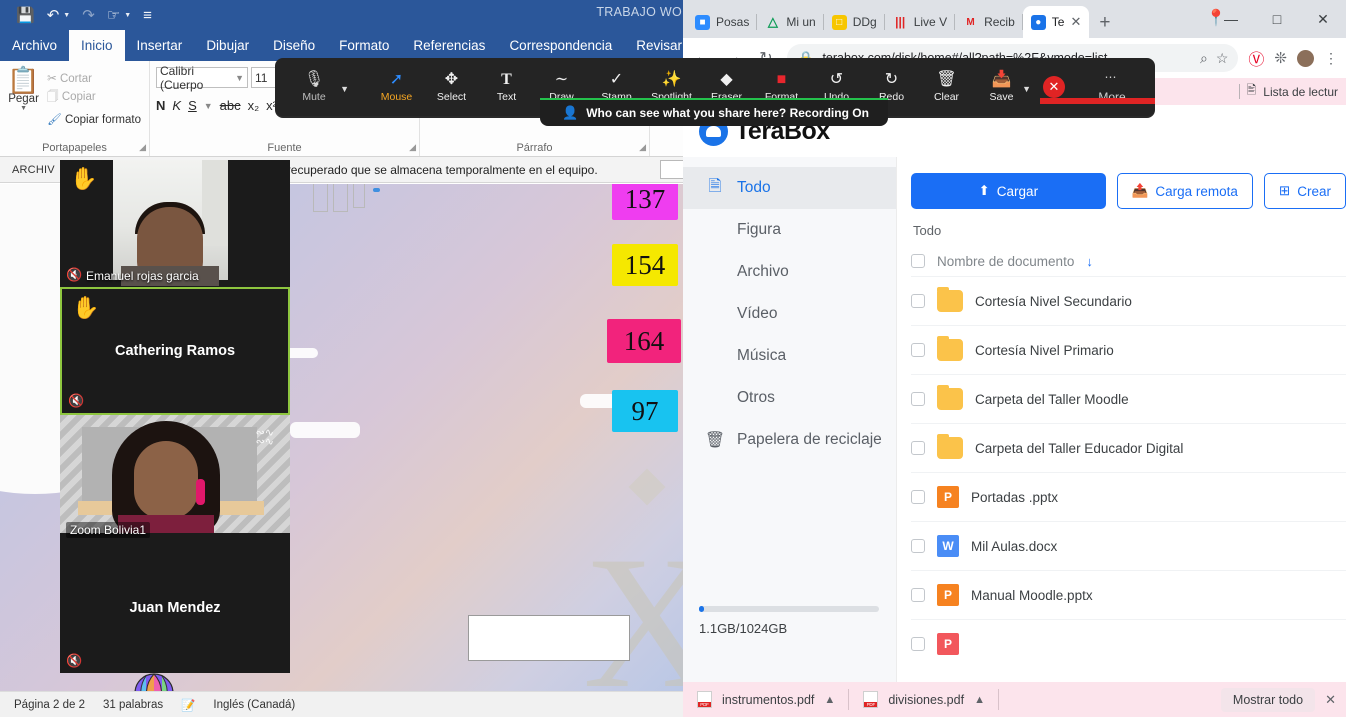  What do you see at coordinates (396, 87) in the screenshot?
I see `annotate-mouse-tool: ➚ Mouse` at bounding box center [396, 87].